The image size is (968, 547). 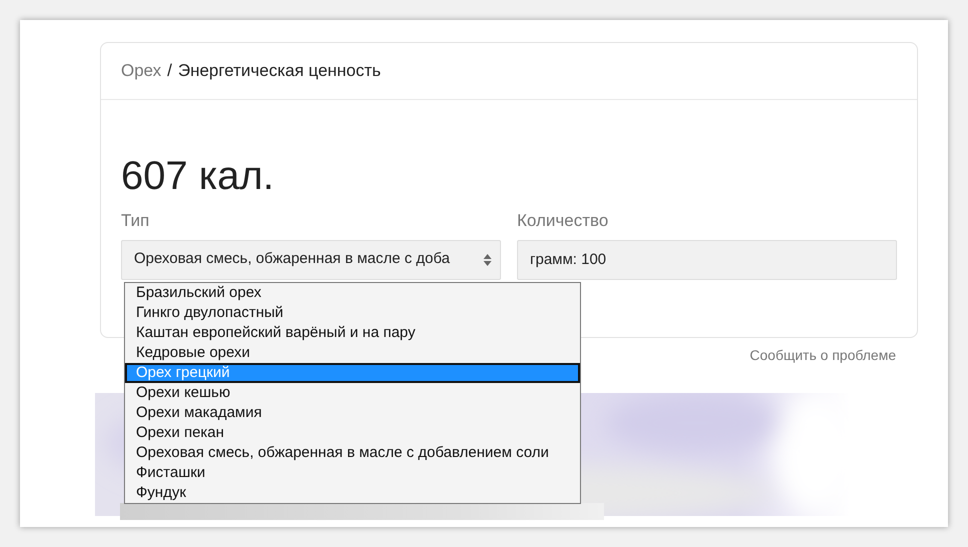 I want to click on breadcrumb-current: Энергетическая ценность, so click(x=279, y=71).